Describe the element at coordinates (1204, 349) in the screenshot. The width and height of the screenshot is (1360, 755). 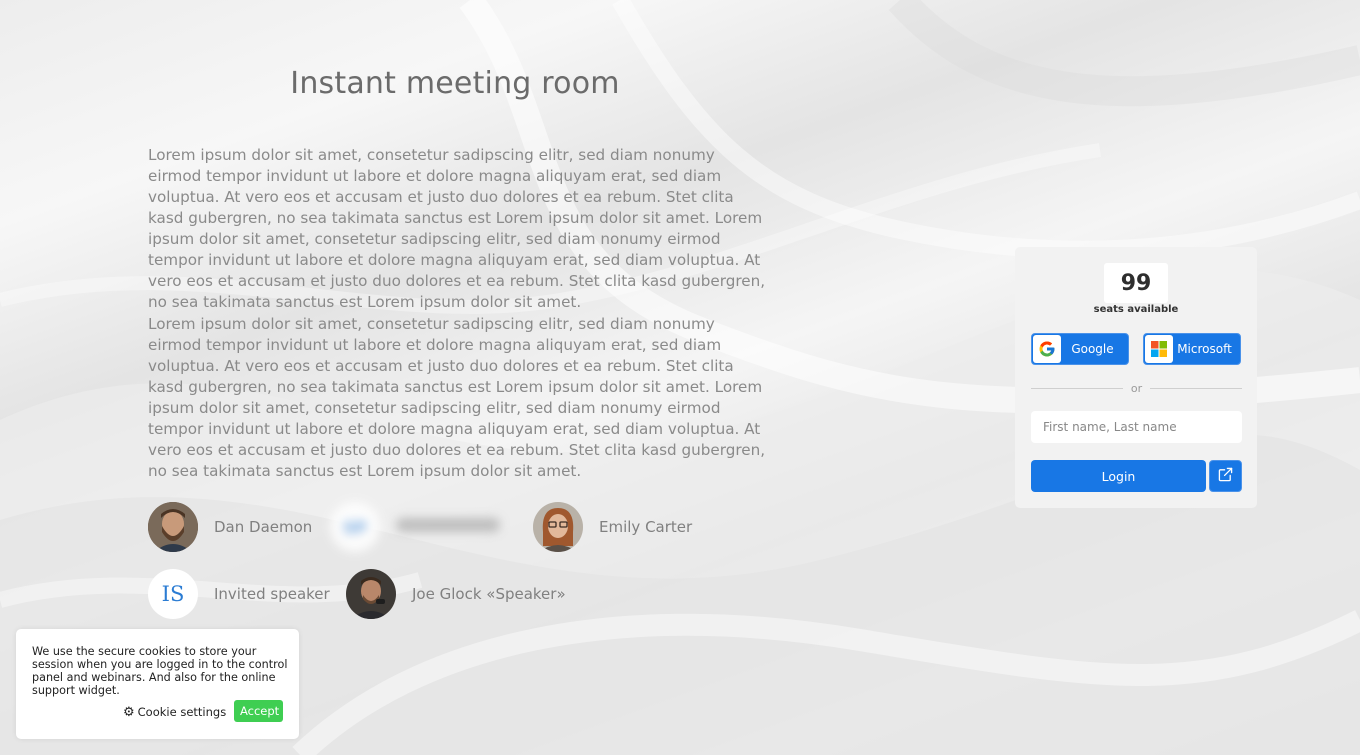
I see `microsoft-label: Microsoft` at that location.